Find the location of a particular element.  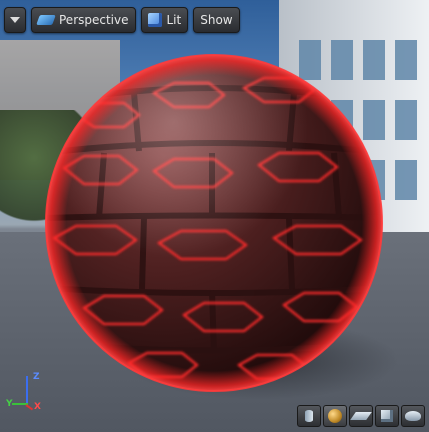

cube-shape-button is located at coordinates (387, 416).